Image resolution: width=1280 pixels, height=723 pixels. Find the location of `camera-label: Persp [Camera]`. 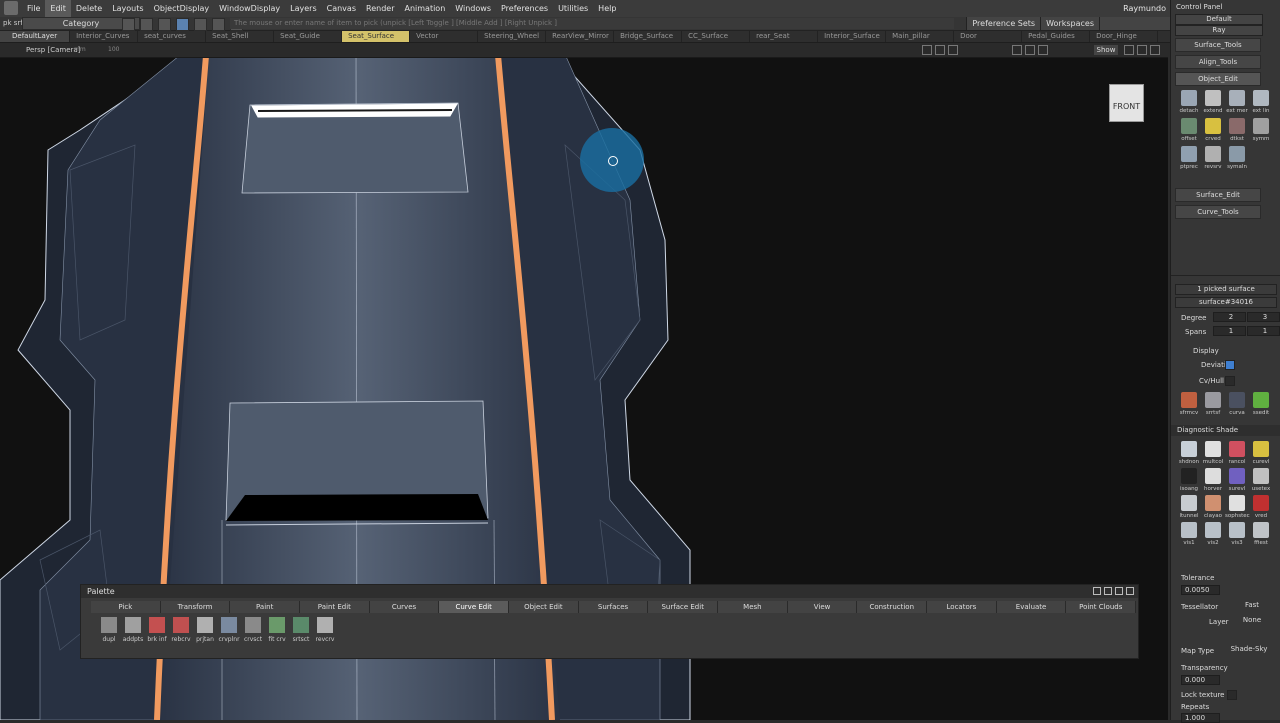

camera-label: Persp [Camera] is located at coordinates (53, 50).